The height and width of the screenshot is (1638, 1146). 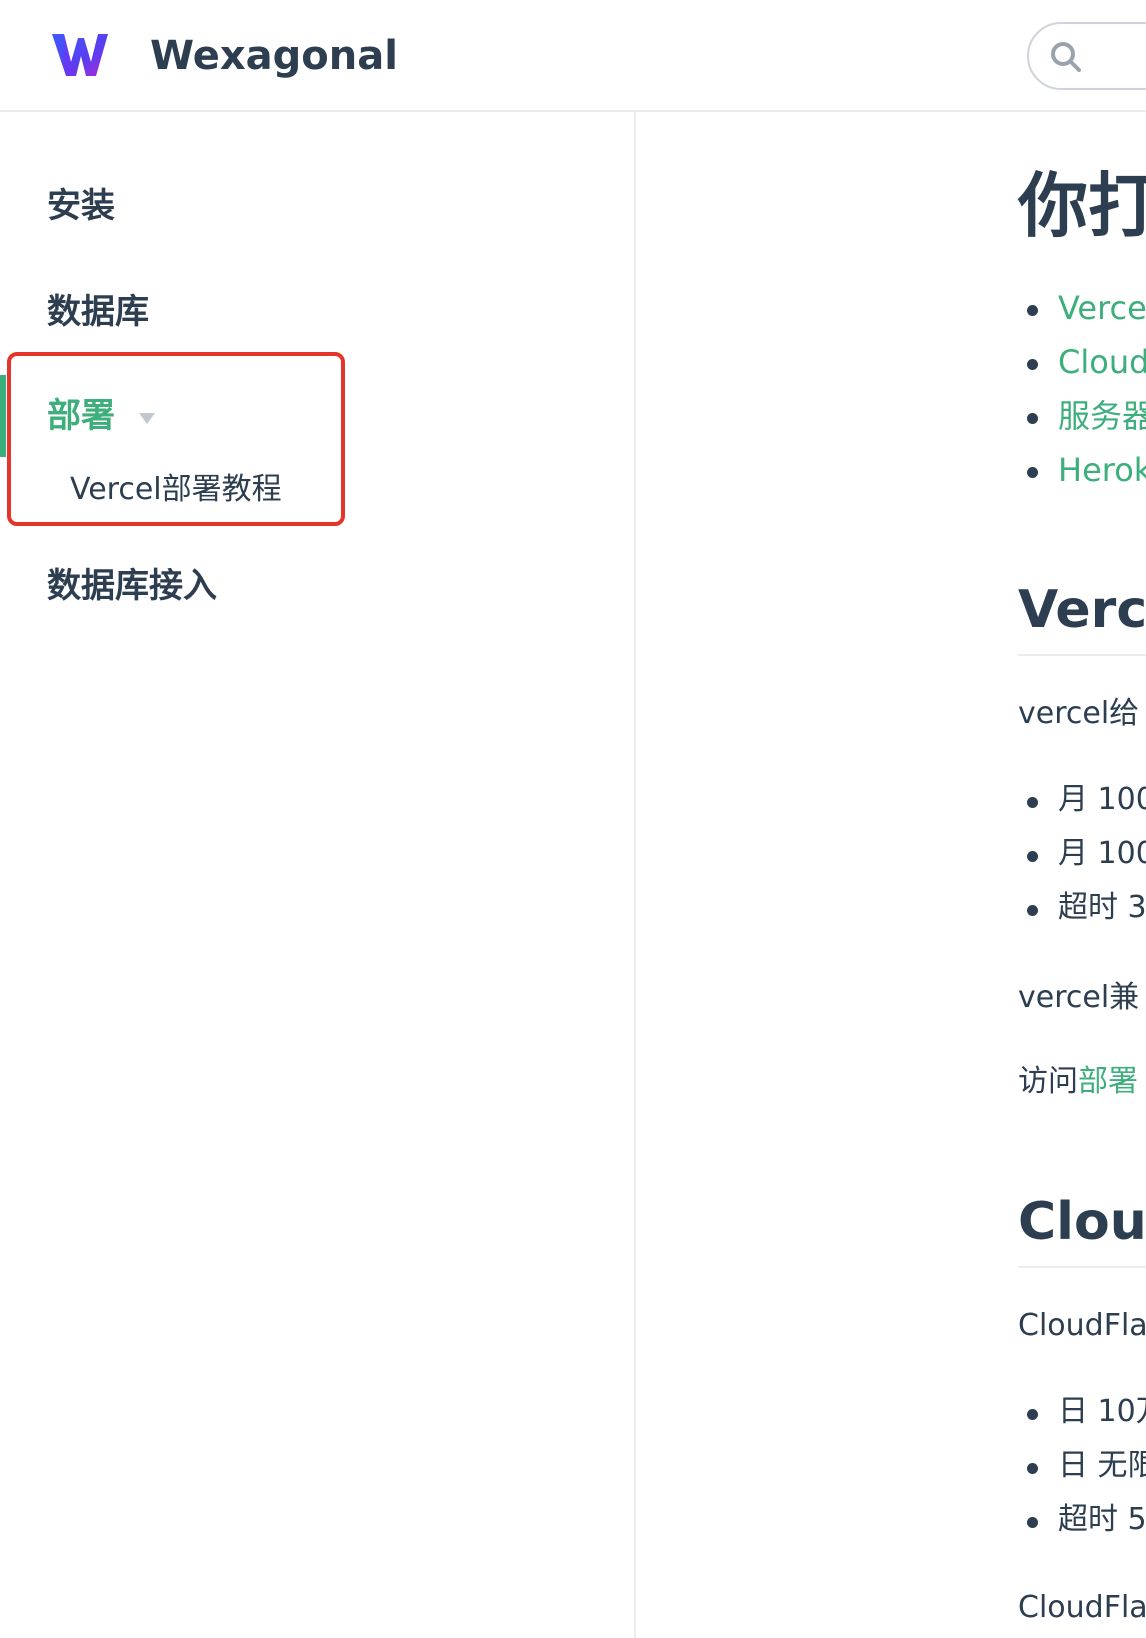 I want to click on toc-link-server: 服务器, so click(x=1102, y=416).